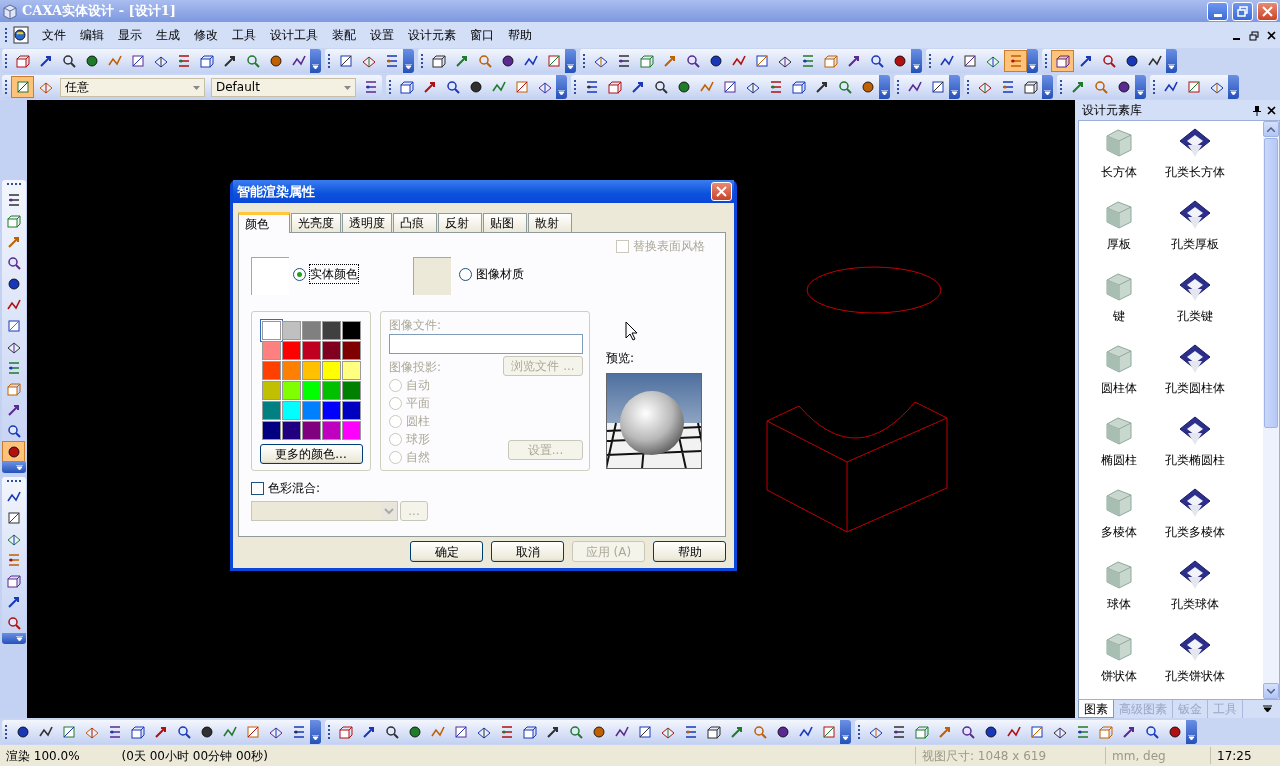 Image resolution: width=1280 pixels, height=766 pixels. I want to click on library-item-label: 饼状体, so click(1119, 676).